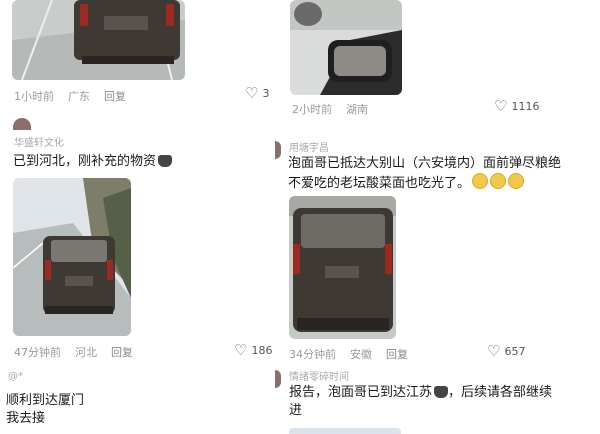 This screenshot has height=434, width=600. I want to click on left-post2-photo, so click(72, 257).